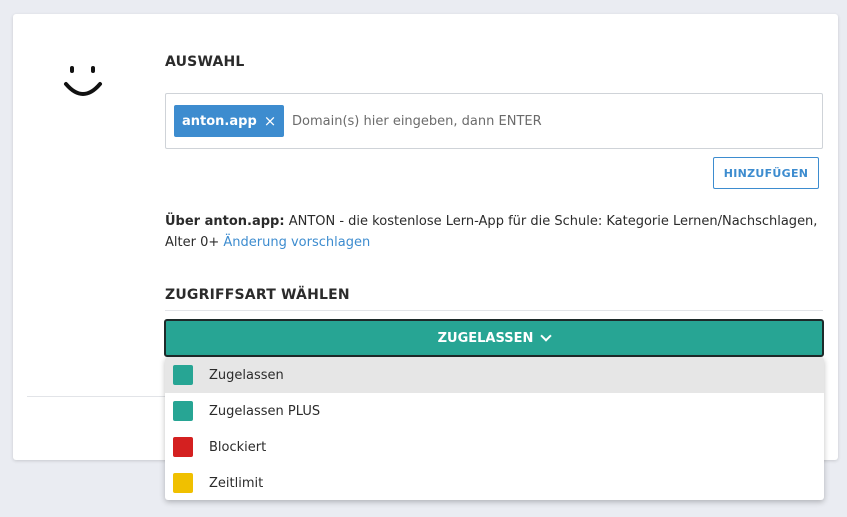  I want to click on option-label: Zugelassen PLUS, so click(265, 411).